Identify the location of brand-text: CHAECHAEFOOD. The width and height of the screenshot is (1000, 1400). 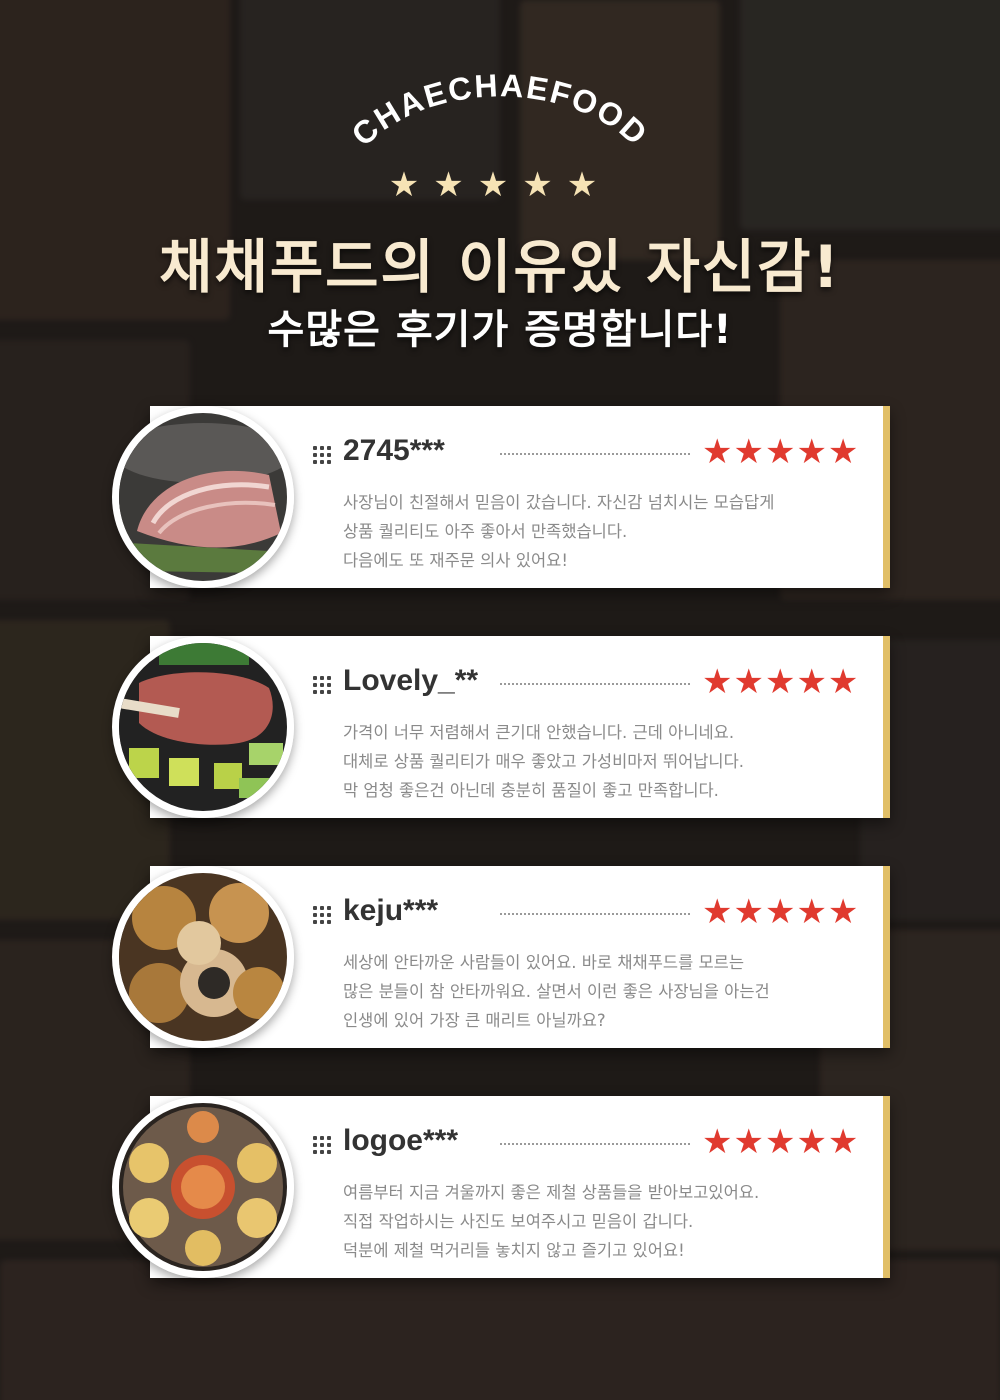
(499, 111).